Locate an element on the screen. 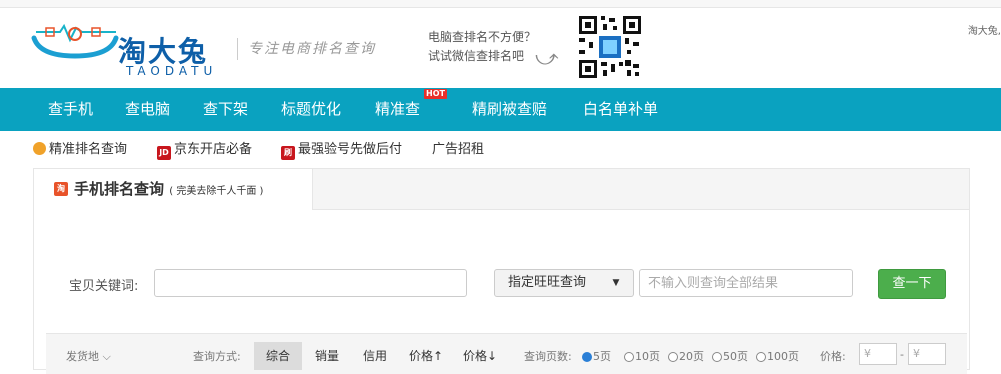  sub-link-label: 最强验号先做后付 is located at coordinates (350, 149).